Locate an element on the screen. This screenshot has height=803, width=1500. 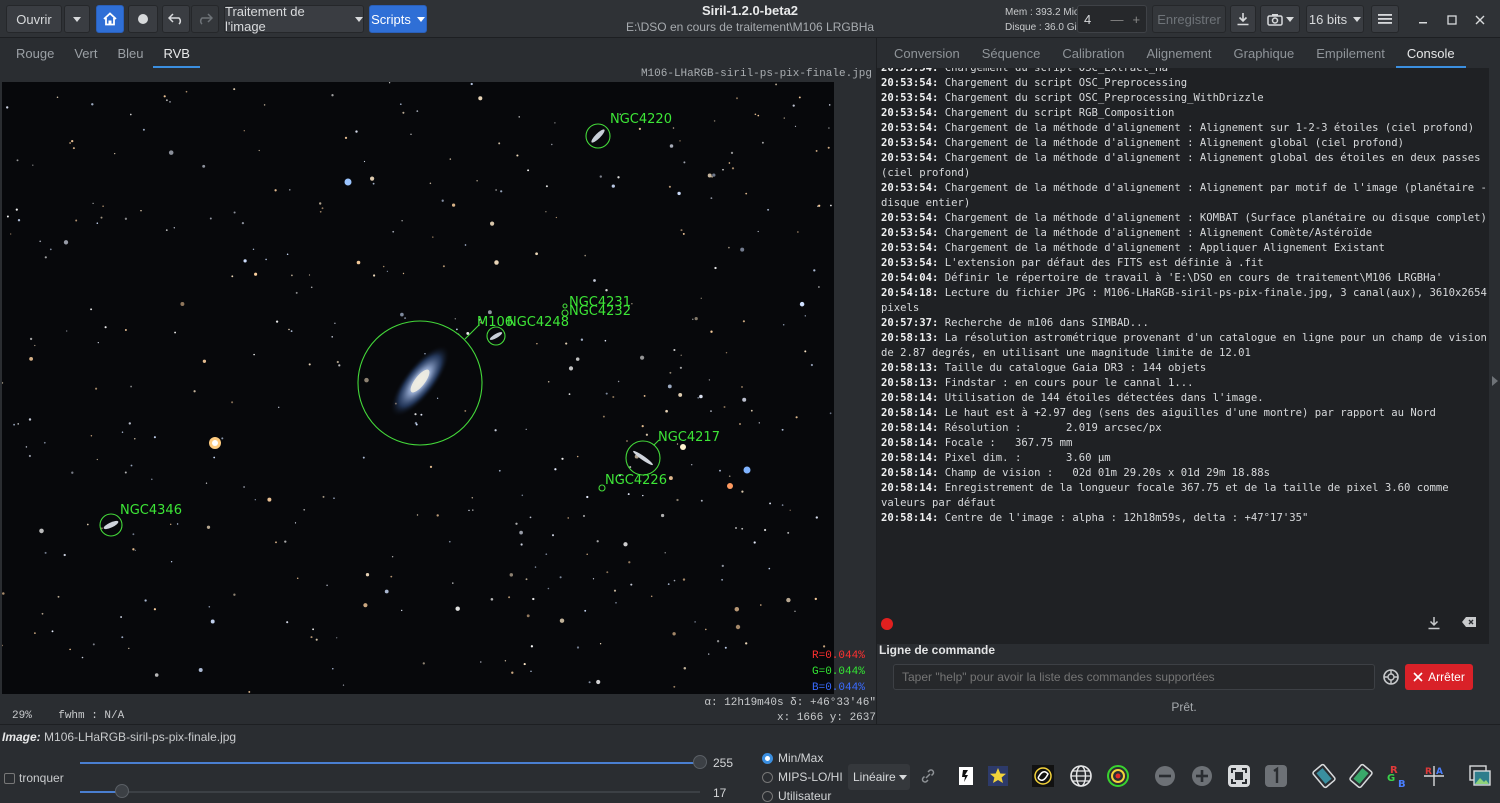
label-ngc4346: NGC4346 is located at coordinates (151, 510).